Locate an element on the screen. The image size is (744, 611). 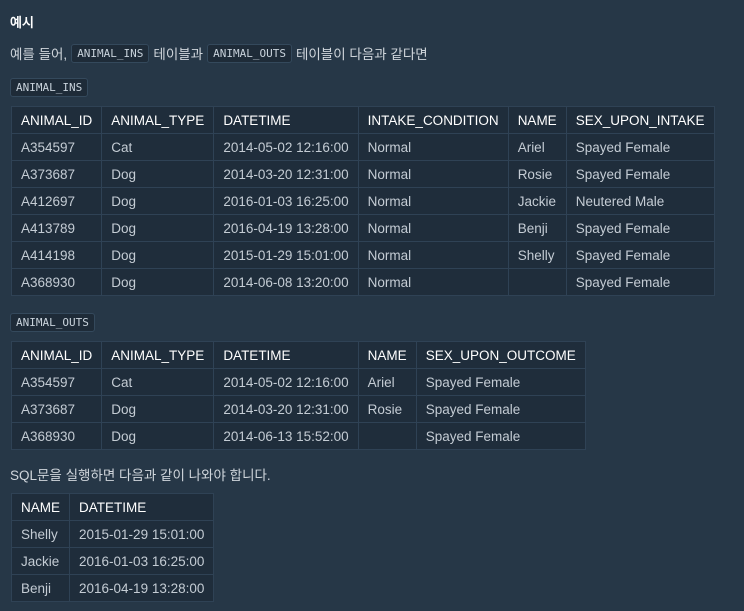
table-cell: A412697 is located at coordinates (56, 201).